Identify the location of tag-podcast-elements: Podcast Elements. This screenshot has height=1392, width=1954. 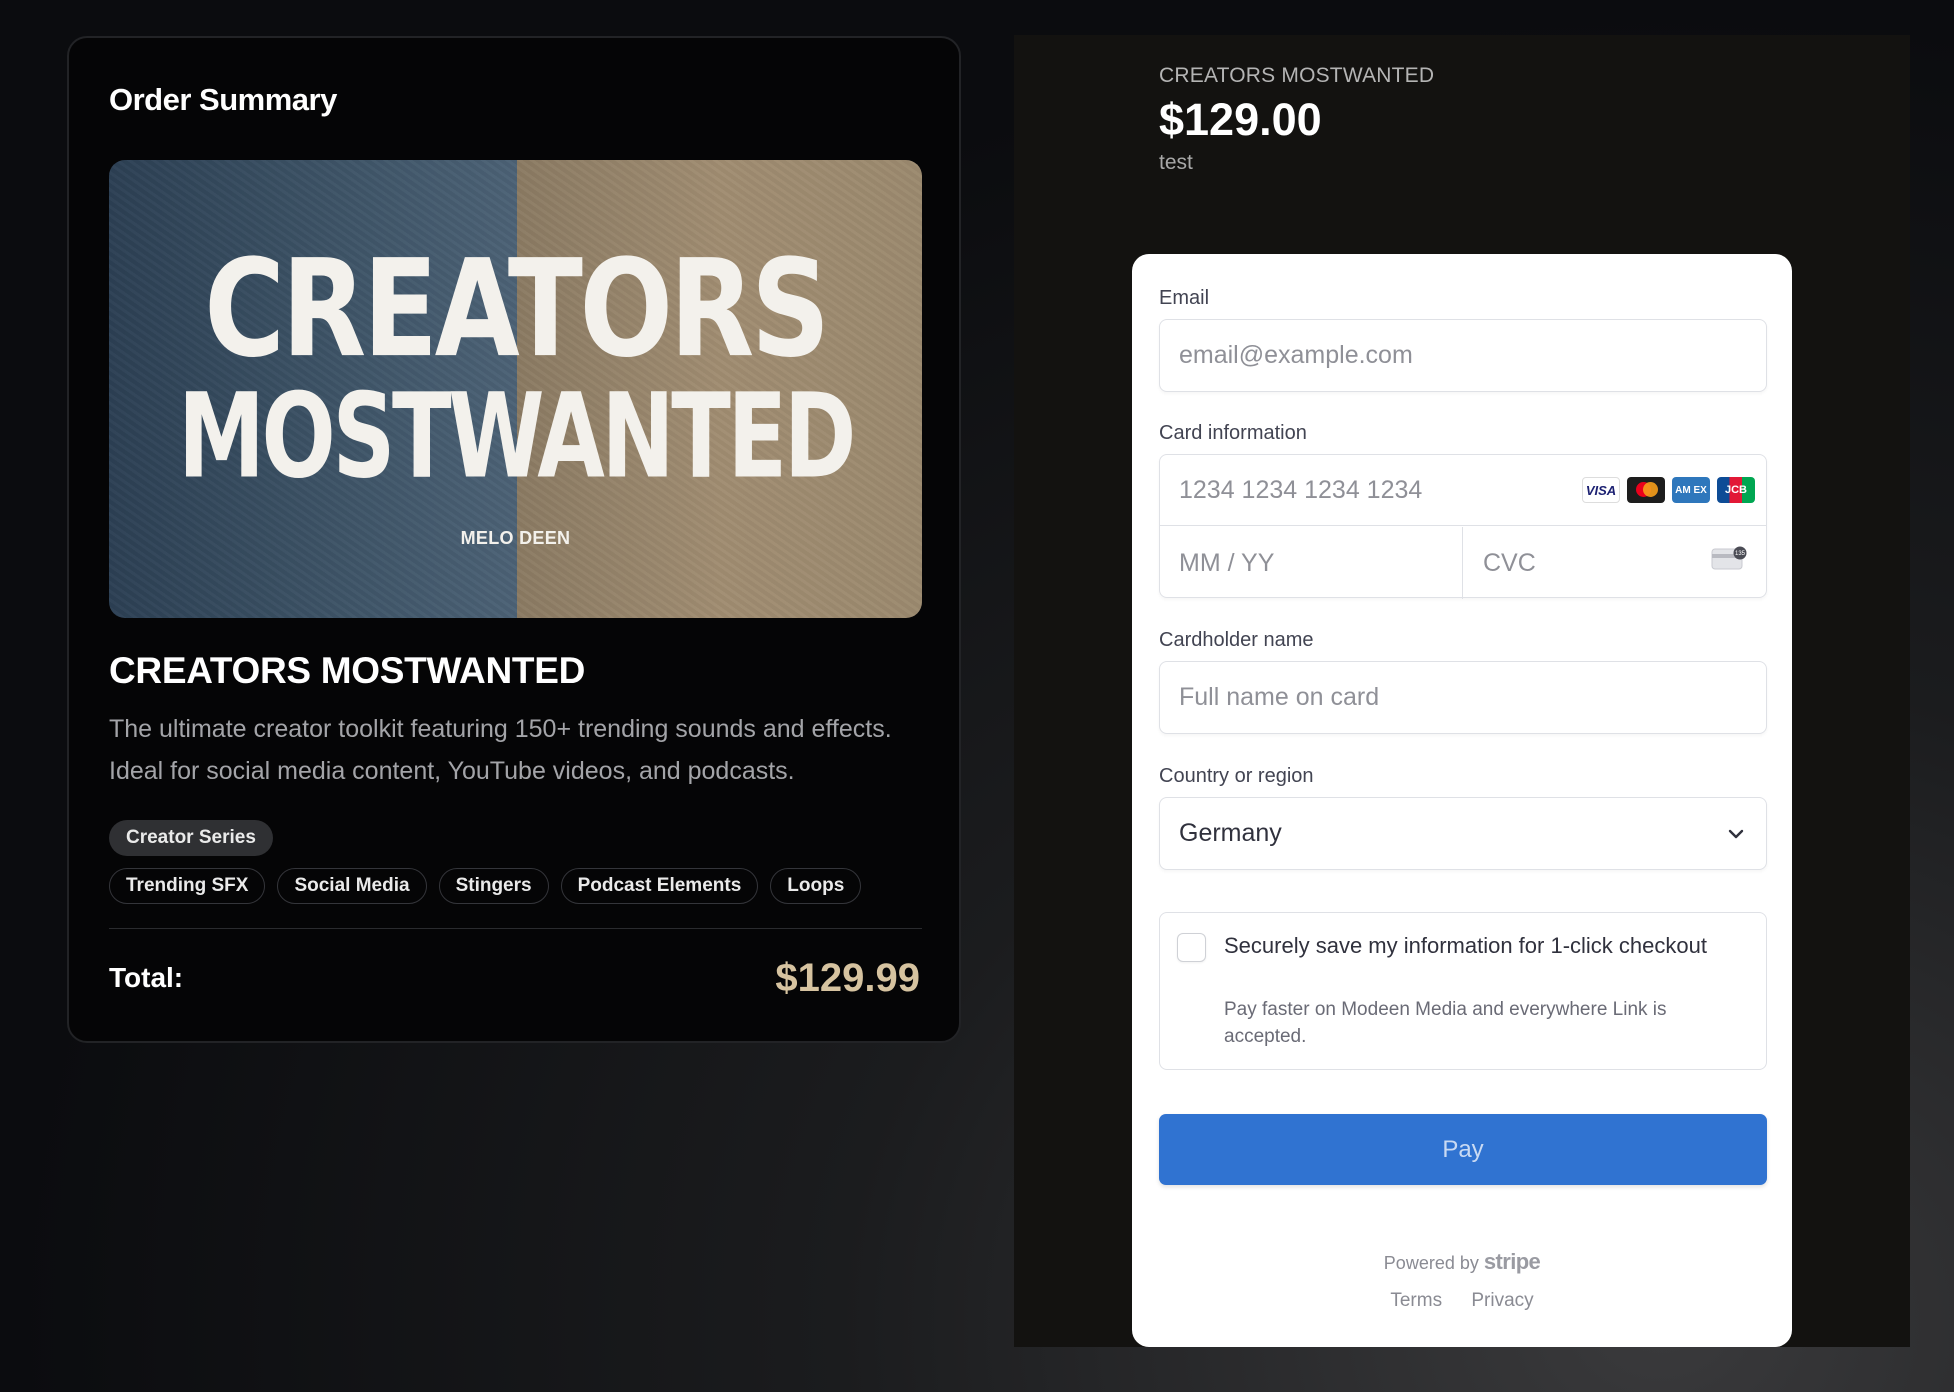
(659, 886).